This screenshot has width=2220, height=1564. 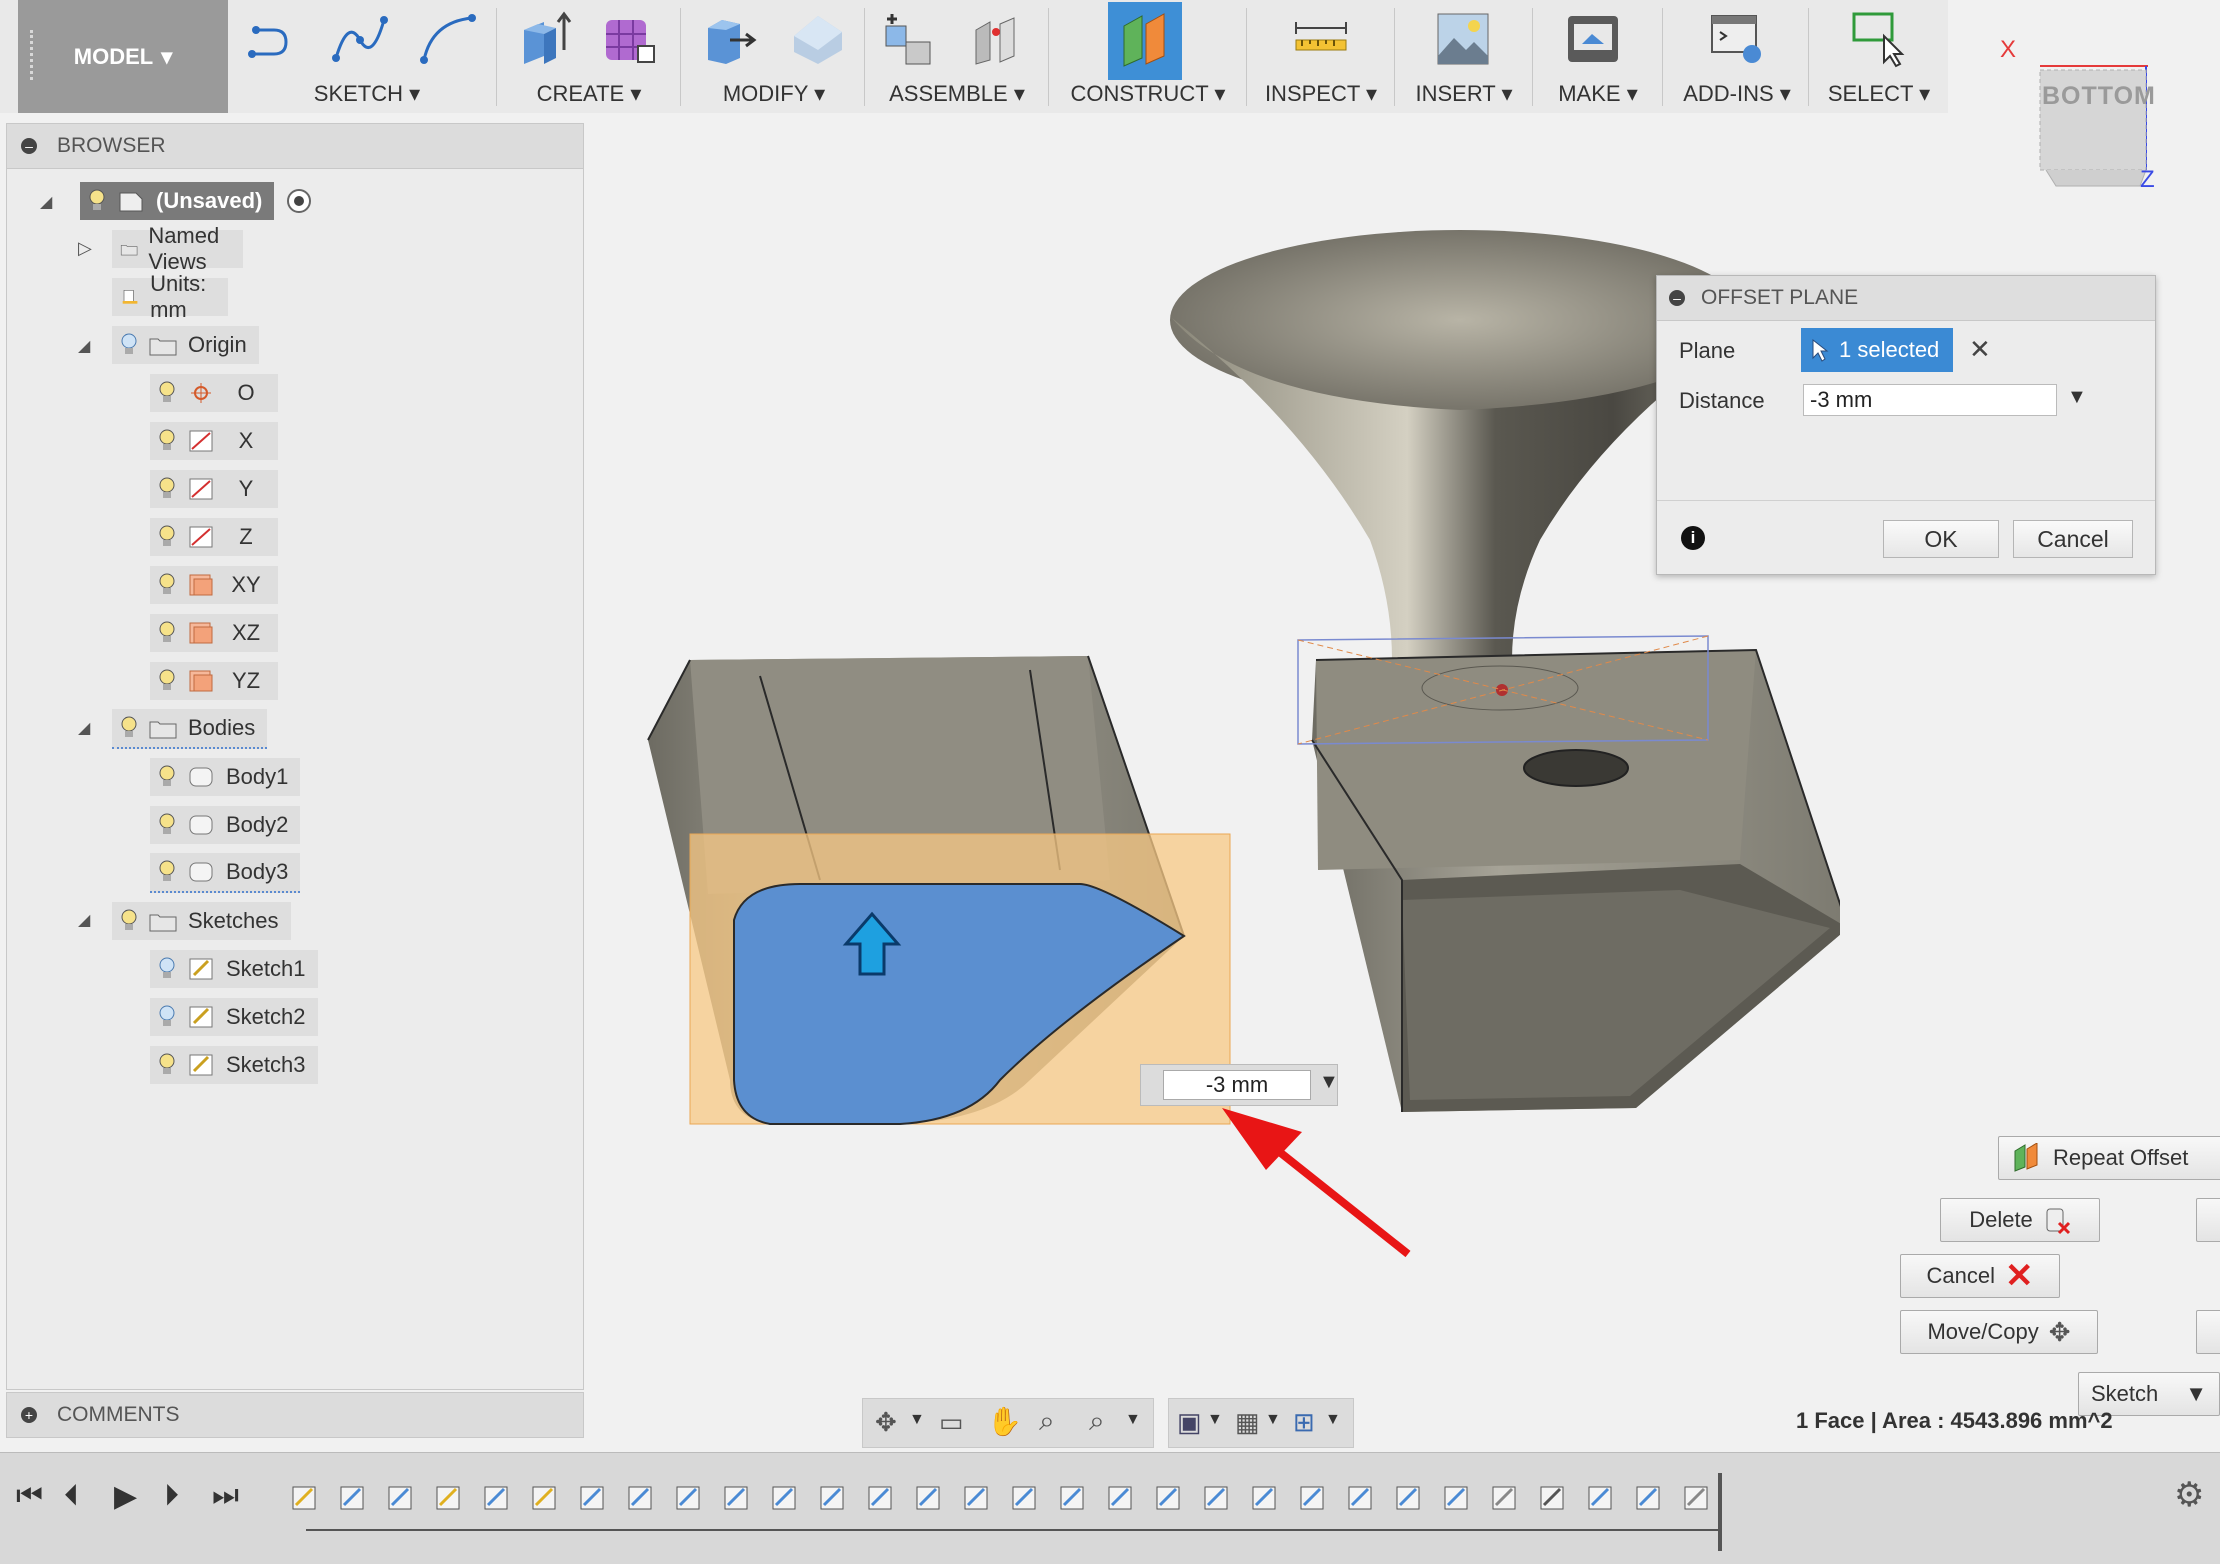 What do you see at coordinates (817, 39) in the screenshot?
I see `fillet-icon` at bounding box center [817, 39].